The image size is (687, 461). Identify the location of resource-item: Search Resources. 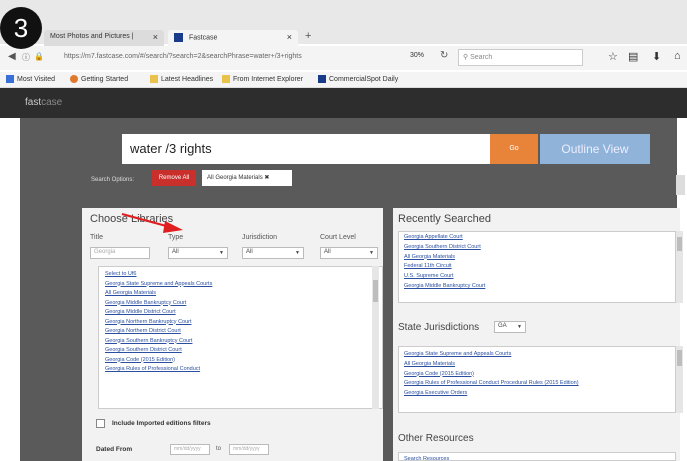
(537, 456).